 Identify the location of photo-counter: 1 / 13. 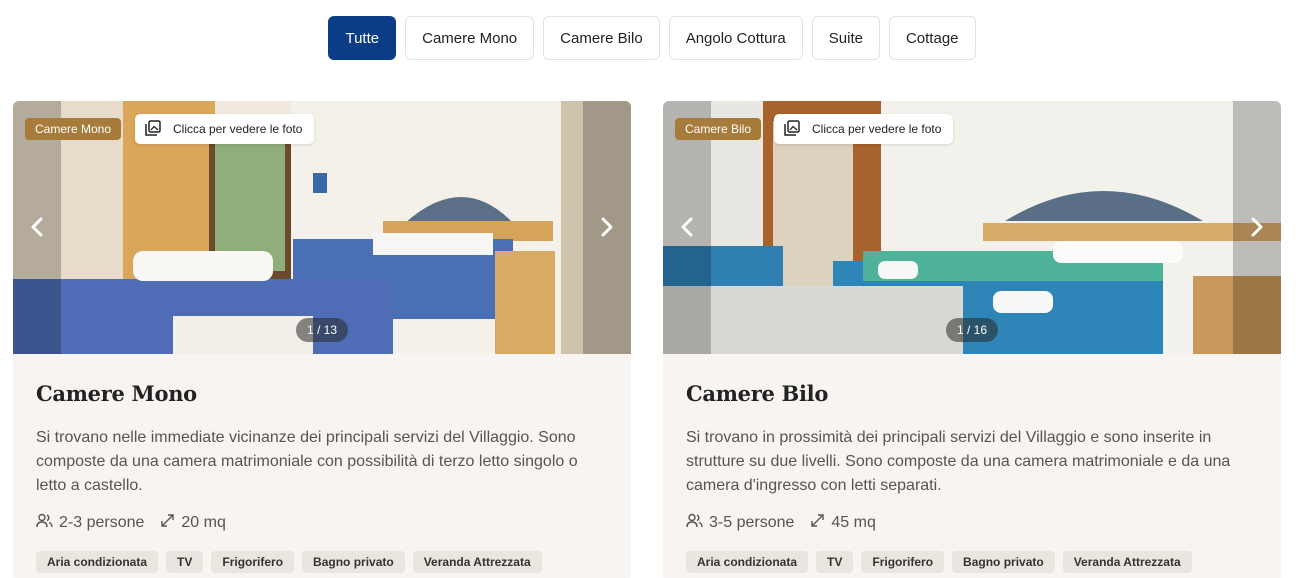
(322, 330).